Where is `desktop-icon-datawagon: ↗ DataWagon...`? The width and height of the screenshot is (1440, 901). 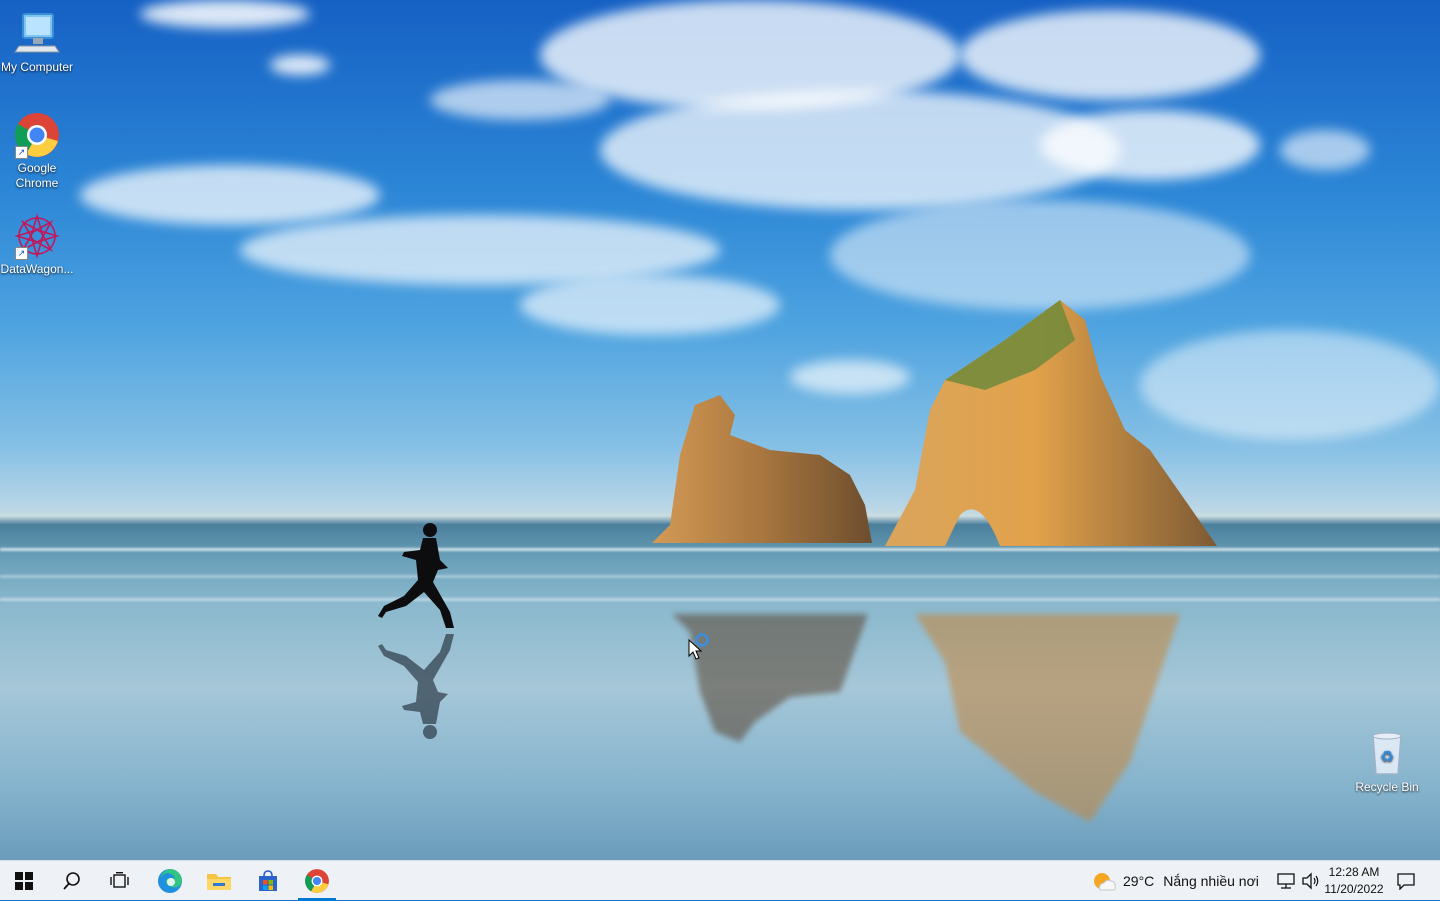 desktop-icon-datawagon: ↗ DataWagon... is located at coordinates (37, 244).